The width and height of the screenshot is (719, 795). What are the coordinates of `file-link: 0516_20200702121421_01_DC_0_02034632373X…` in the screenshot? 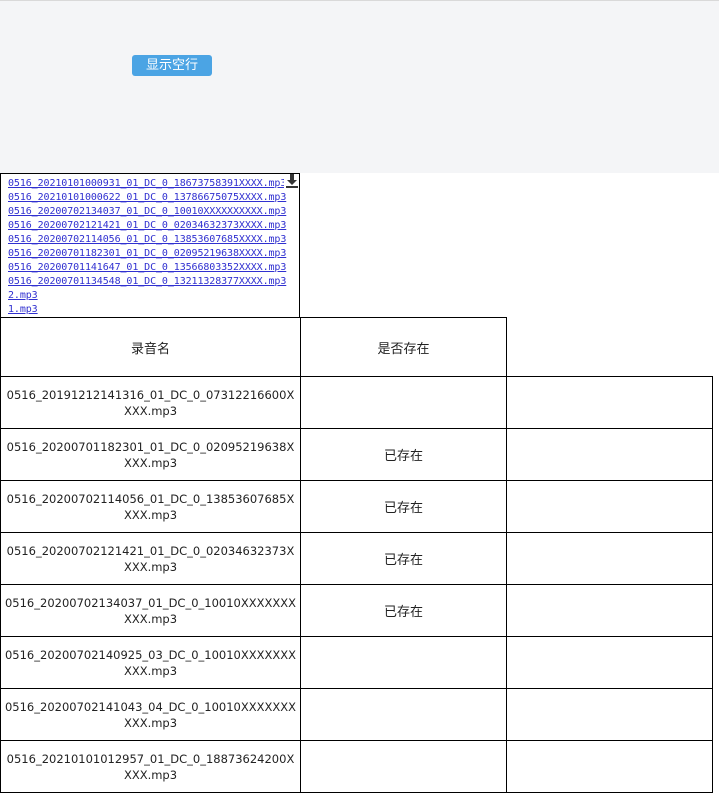 It's located at (153, 226).